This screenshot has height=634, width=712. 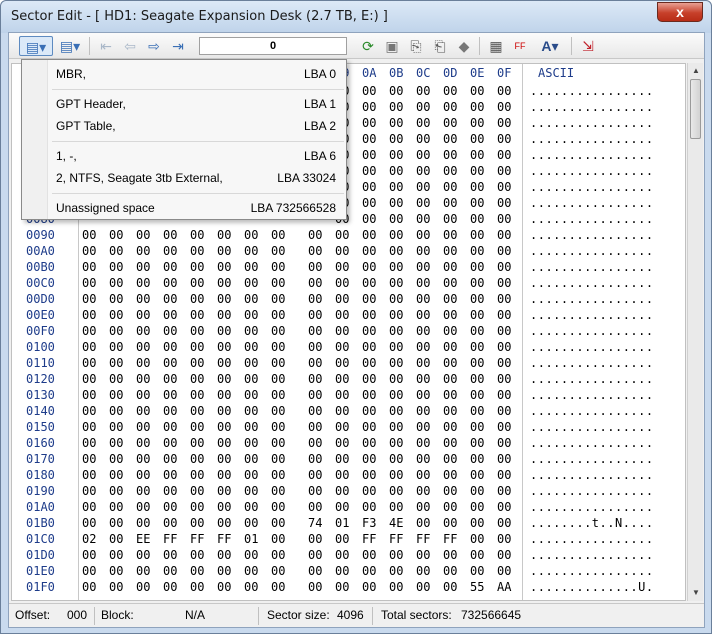 What do you see at coordinates (396, 523) in the screenshot?
I see `hex-byte: 4E` at bounding box center [396, 523].